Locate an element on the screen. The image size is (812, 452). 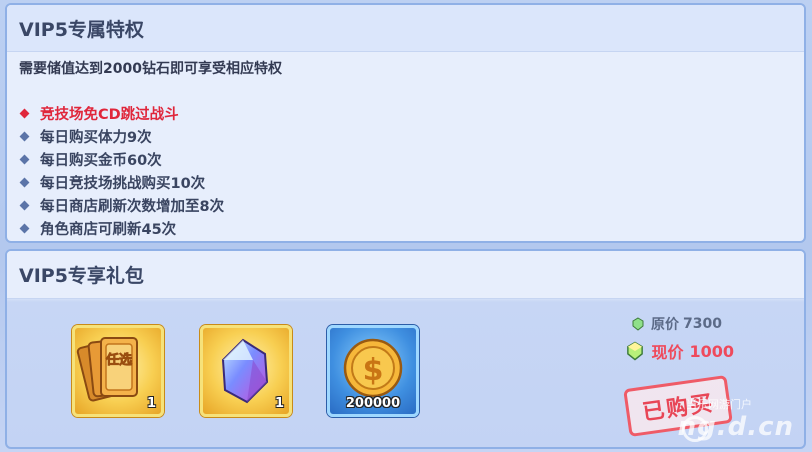
perk-text: 角色商店可刷新45次 is located at coordinates (108, 230).